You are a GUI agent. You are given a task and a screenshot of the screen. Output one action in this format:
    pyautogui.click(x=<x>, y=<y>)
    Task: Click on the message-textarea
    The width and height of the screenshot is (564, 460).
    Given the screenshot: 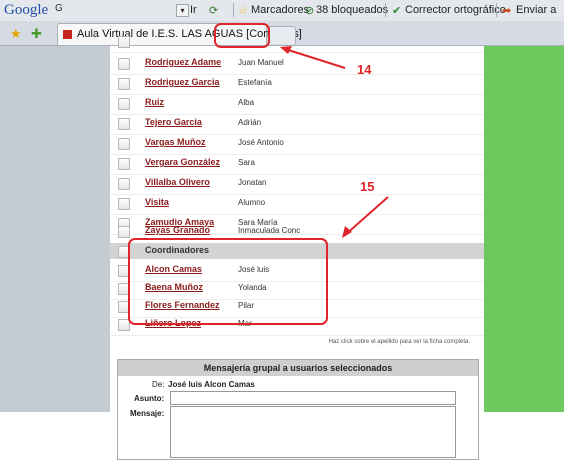 What is the action you would take?
    pyautogui.click(x=313, y=432)
    